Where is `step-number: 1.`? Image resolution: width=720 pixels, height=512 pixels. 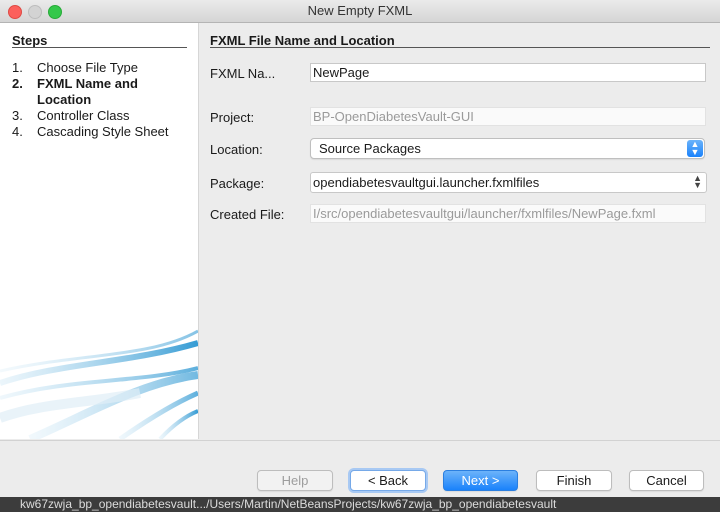 step-number: 1. is located at coordinates (17, 67).